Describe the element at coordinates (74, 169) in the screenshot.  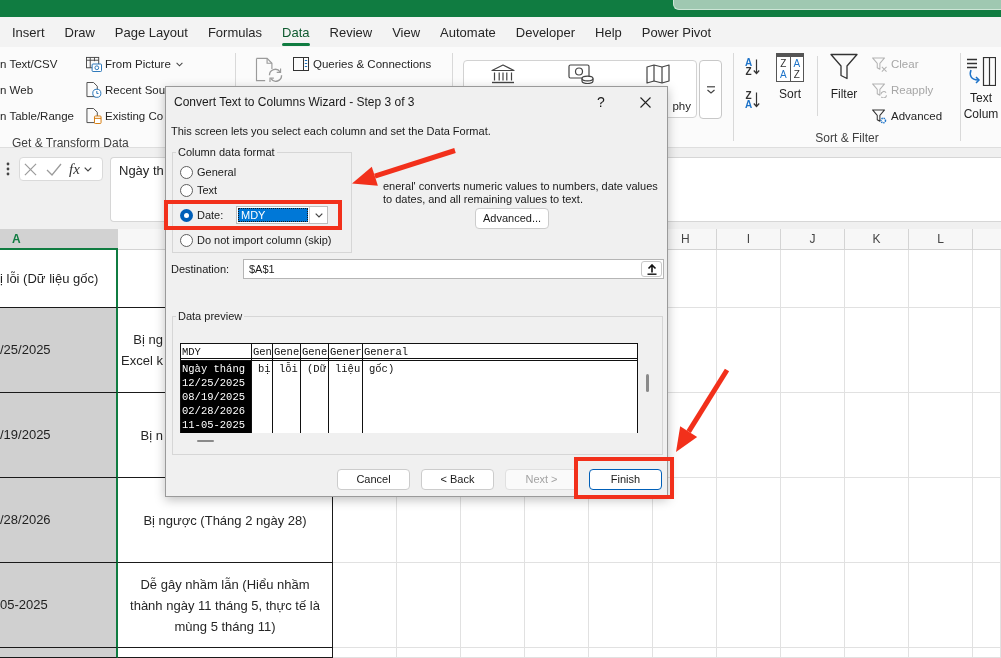
I see `insert-function-button: fx` at that location.